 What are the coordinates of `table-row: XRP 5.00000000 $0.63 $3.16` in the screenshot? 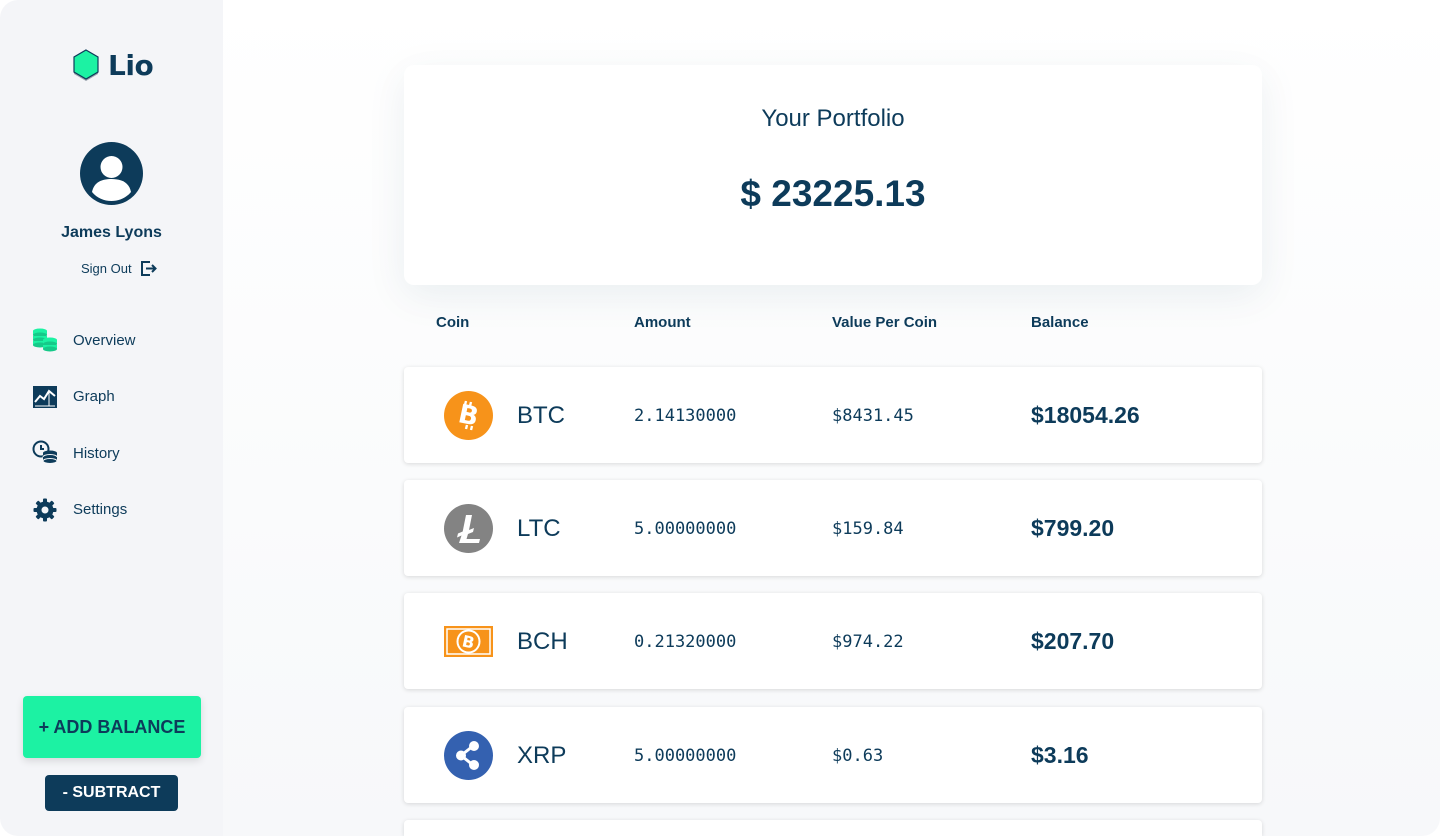 It's located at (833, 755).